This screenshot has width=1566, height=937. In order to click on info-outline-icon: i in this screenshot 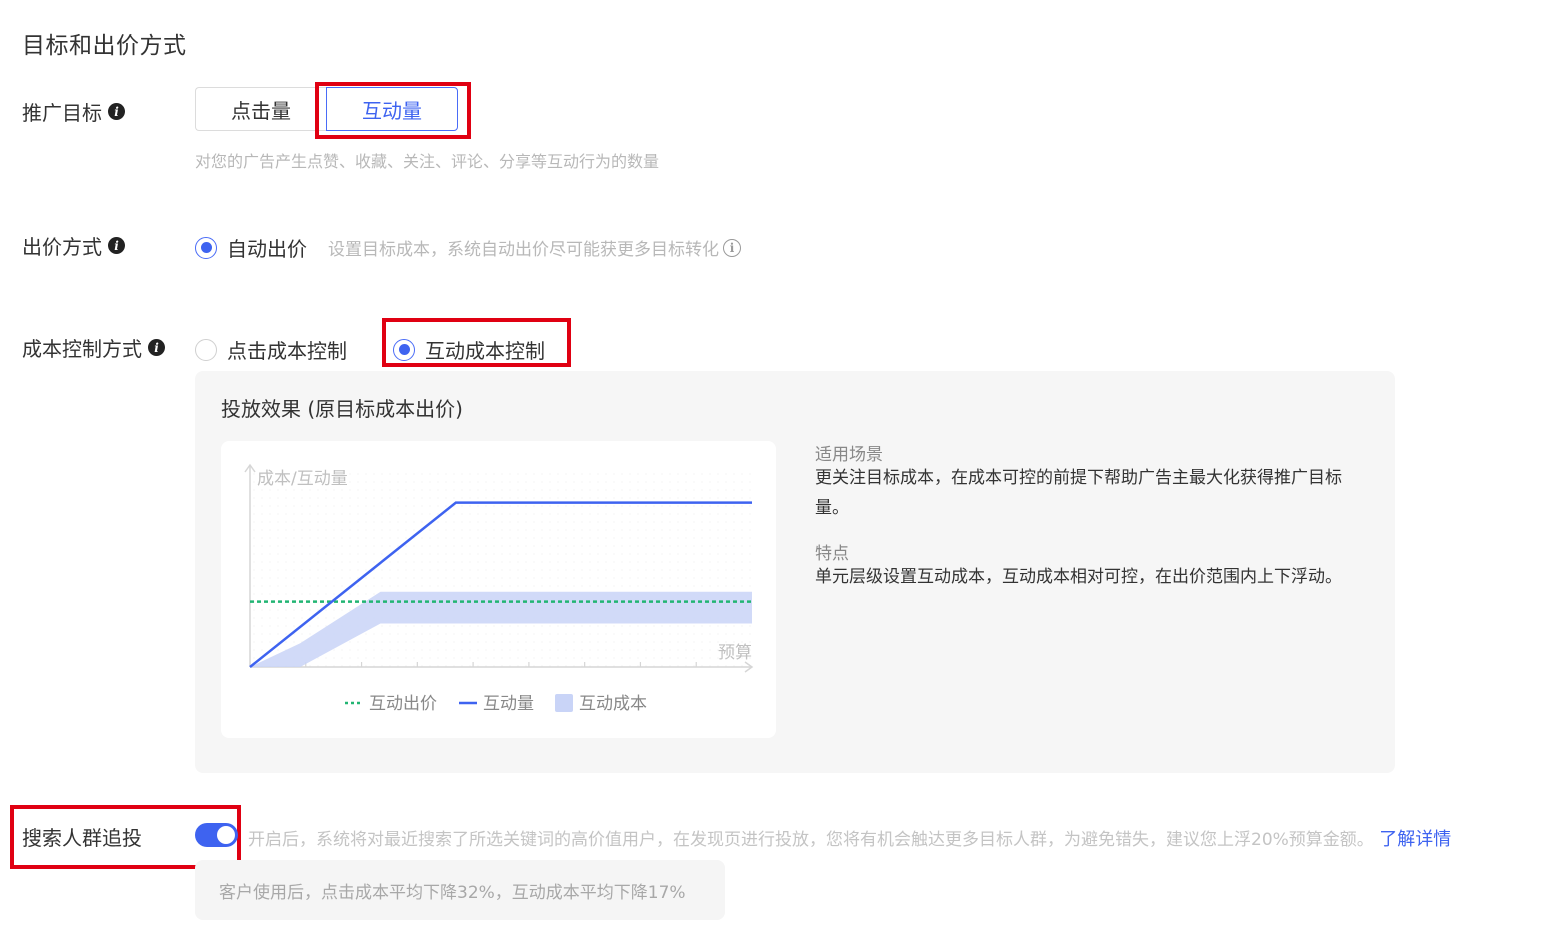, I will do `click(732, 247)`.